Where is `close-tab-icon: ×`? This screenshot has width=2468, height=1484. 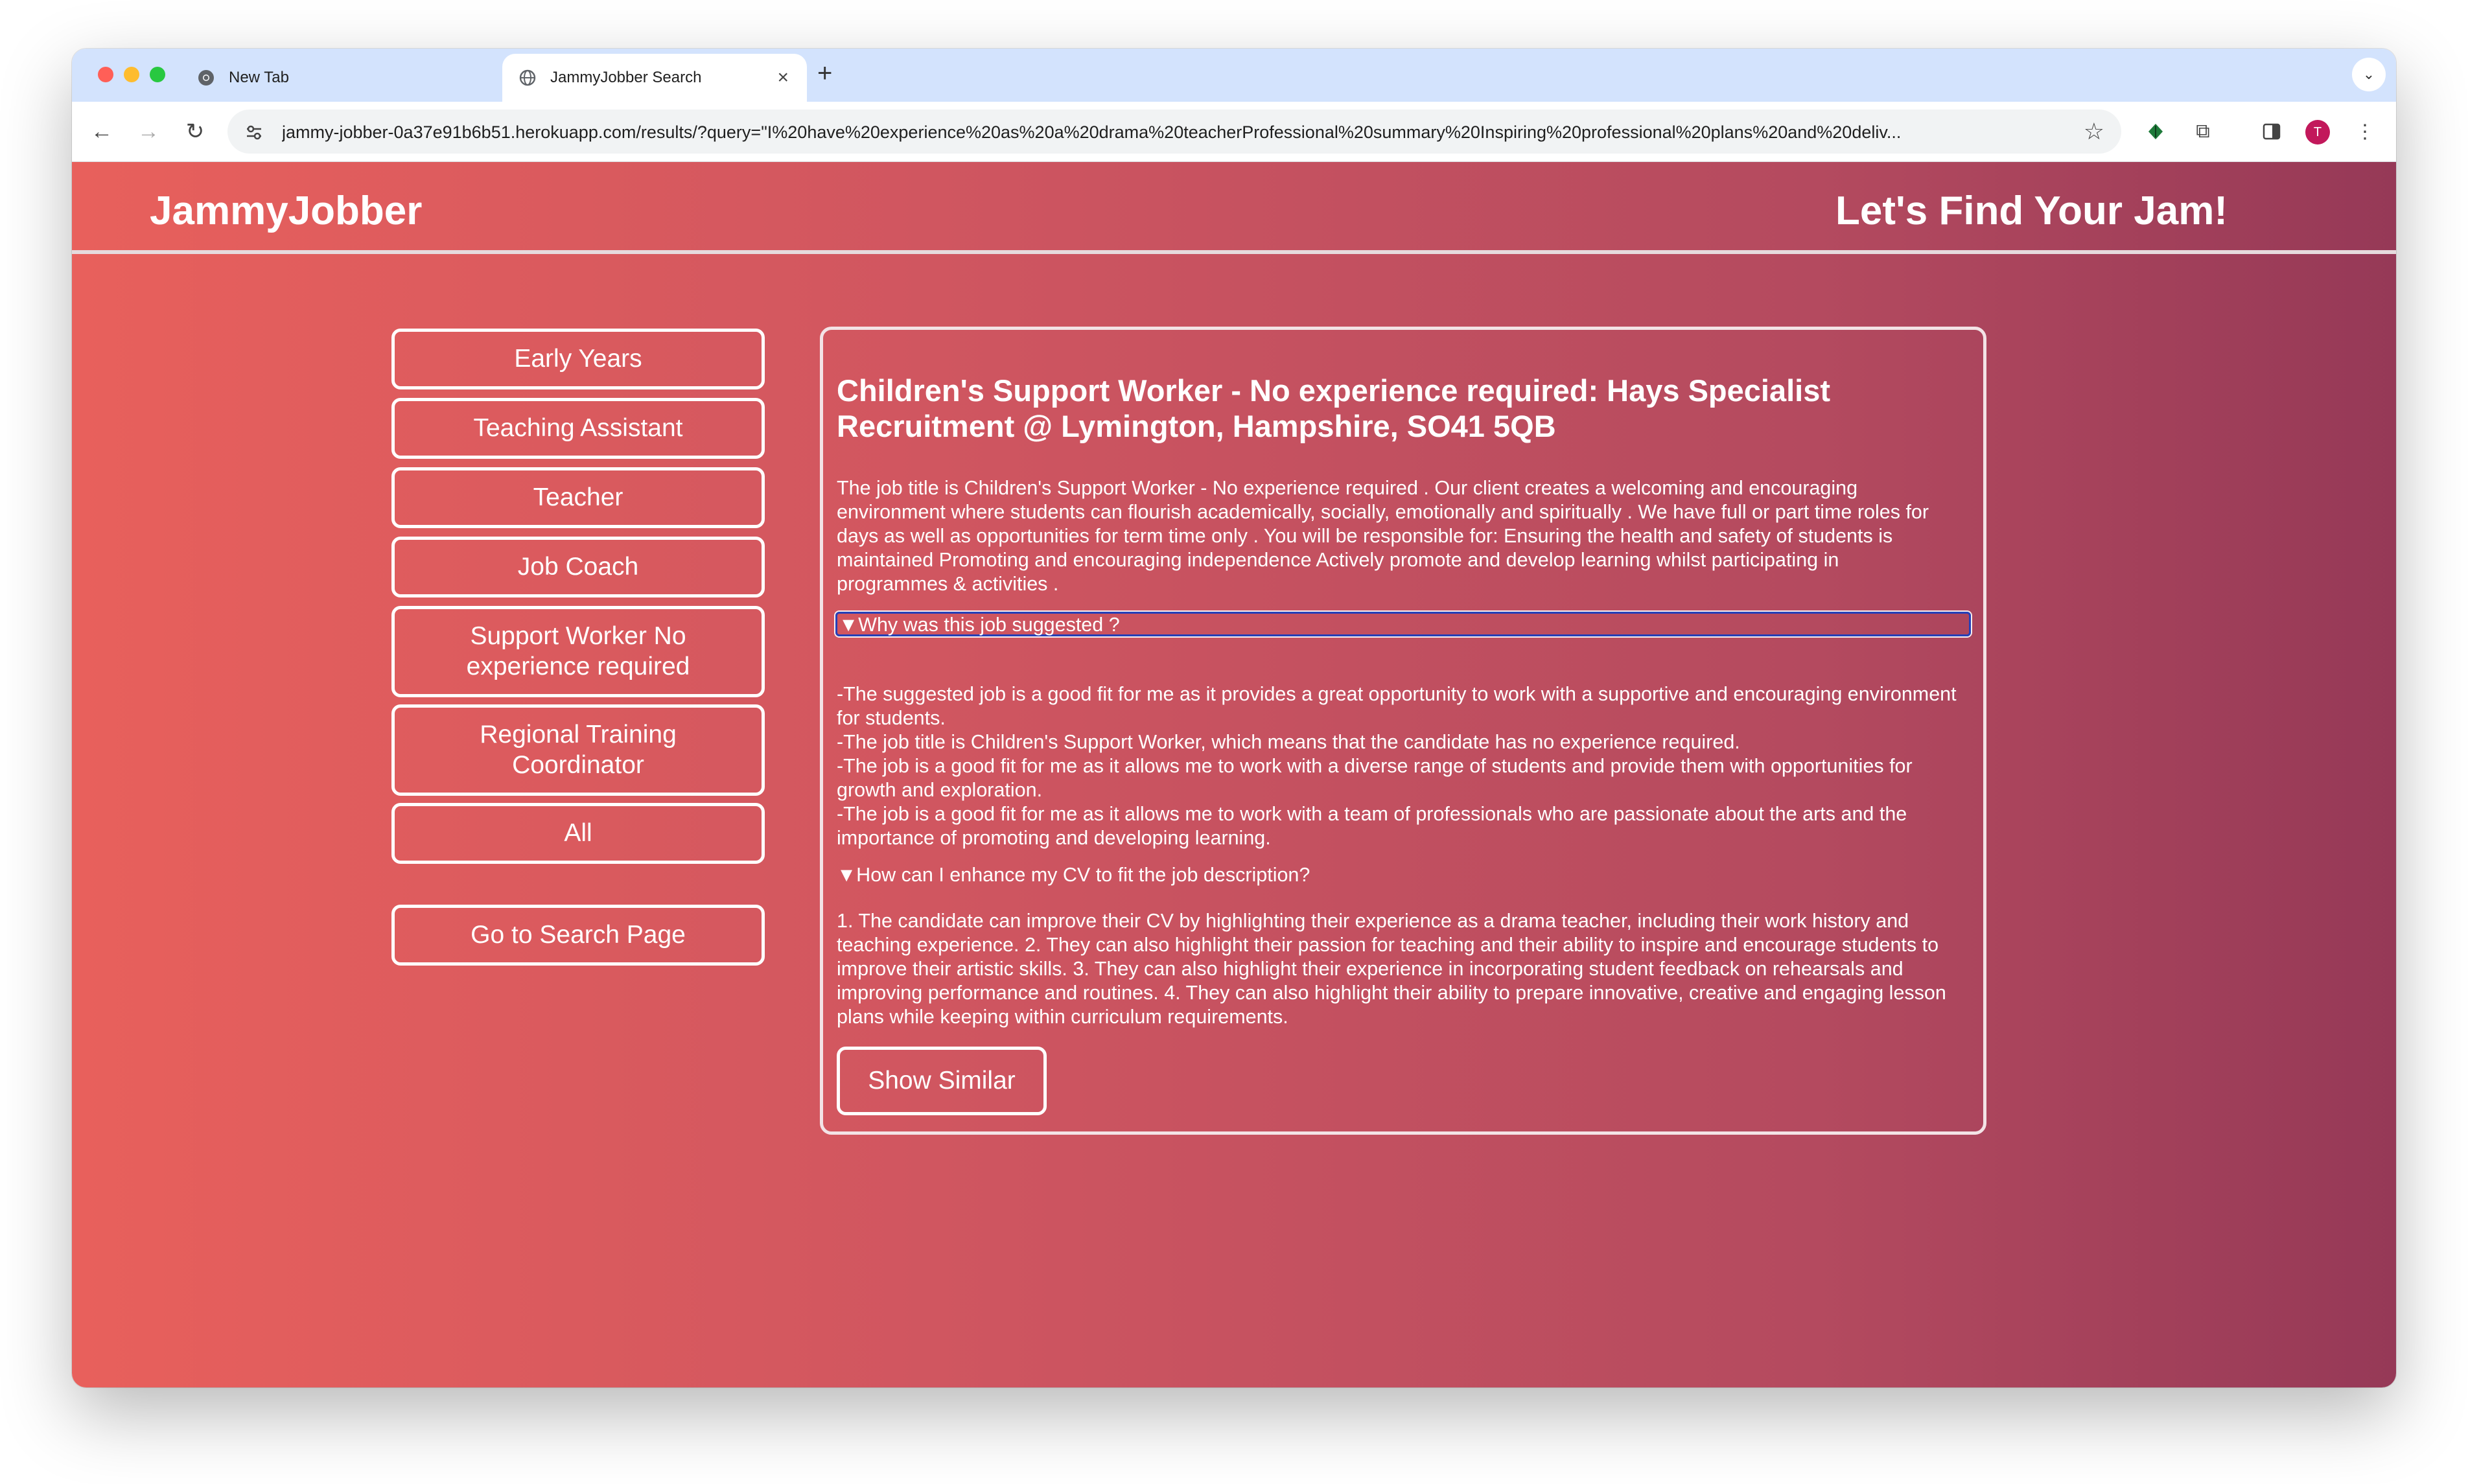 close-tab-icon: × is located at coordinates (783, 78).